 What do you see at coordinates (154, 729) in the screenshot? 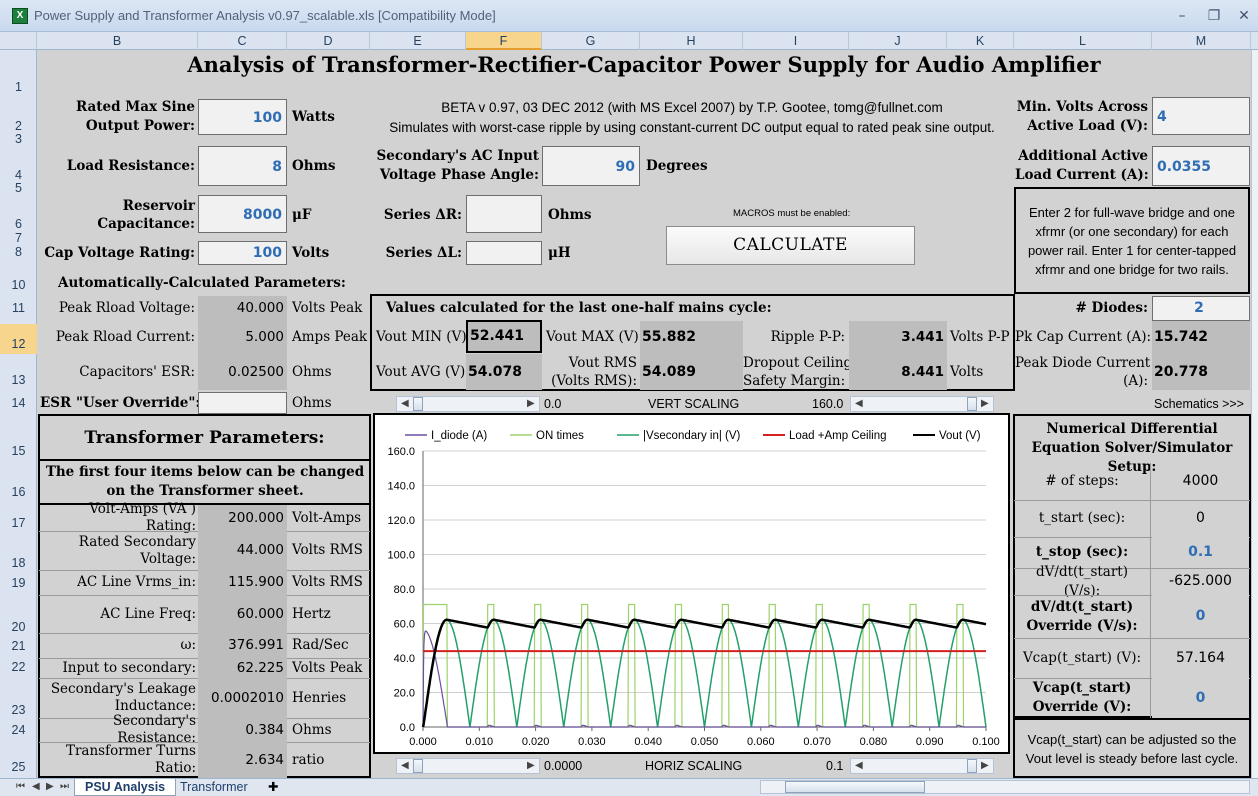
I see `transformer-row-label: Secondary's Resistance:` at bounding box center [154, 729].